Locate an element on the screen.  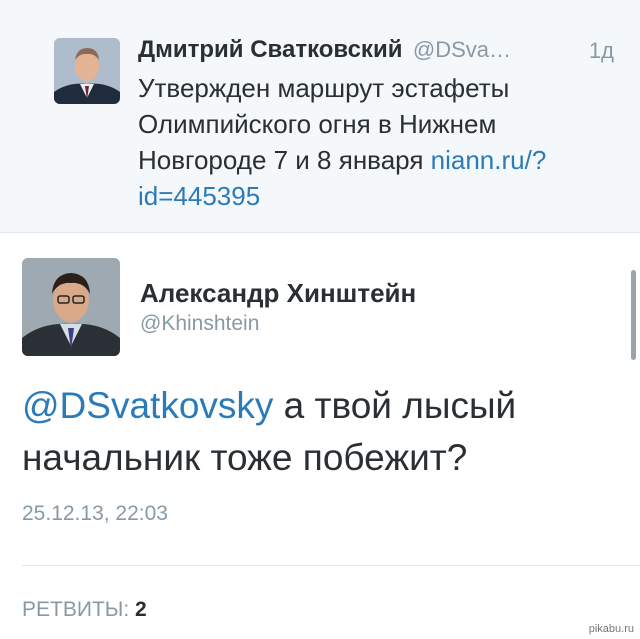
reply-author-name: Дмитрий Сватковский is located at coordinates (270, 49).